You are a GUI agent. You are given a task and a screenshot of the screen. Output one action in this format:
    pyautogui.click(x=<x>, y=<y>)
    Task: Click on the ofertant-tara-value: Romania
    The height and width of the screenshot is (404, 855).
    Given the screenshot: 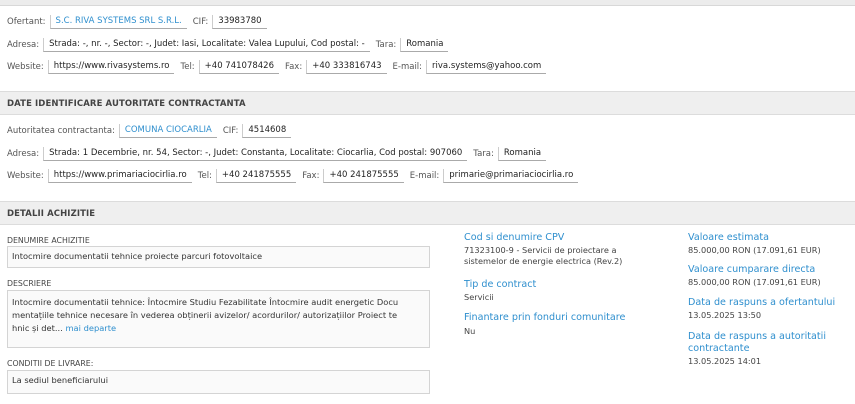 What is the action you would take?
    pyautogui.click(x=424, y=45)
    